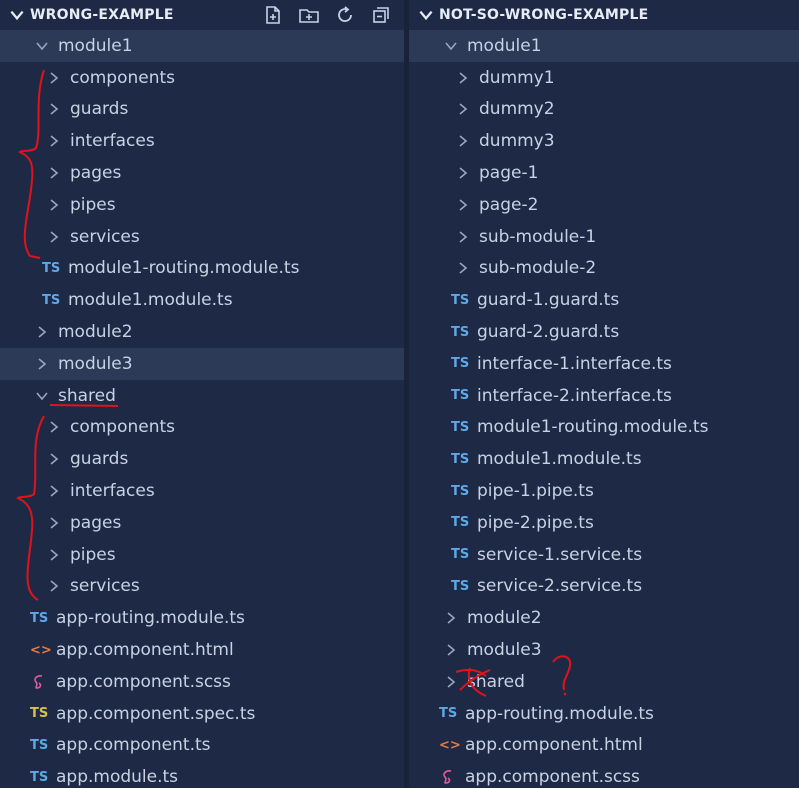 Image resolution: width=799 pixels, height=788 pixels. I want to click on file-label: app.component.scss, so click(552, 777).